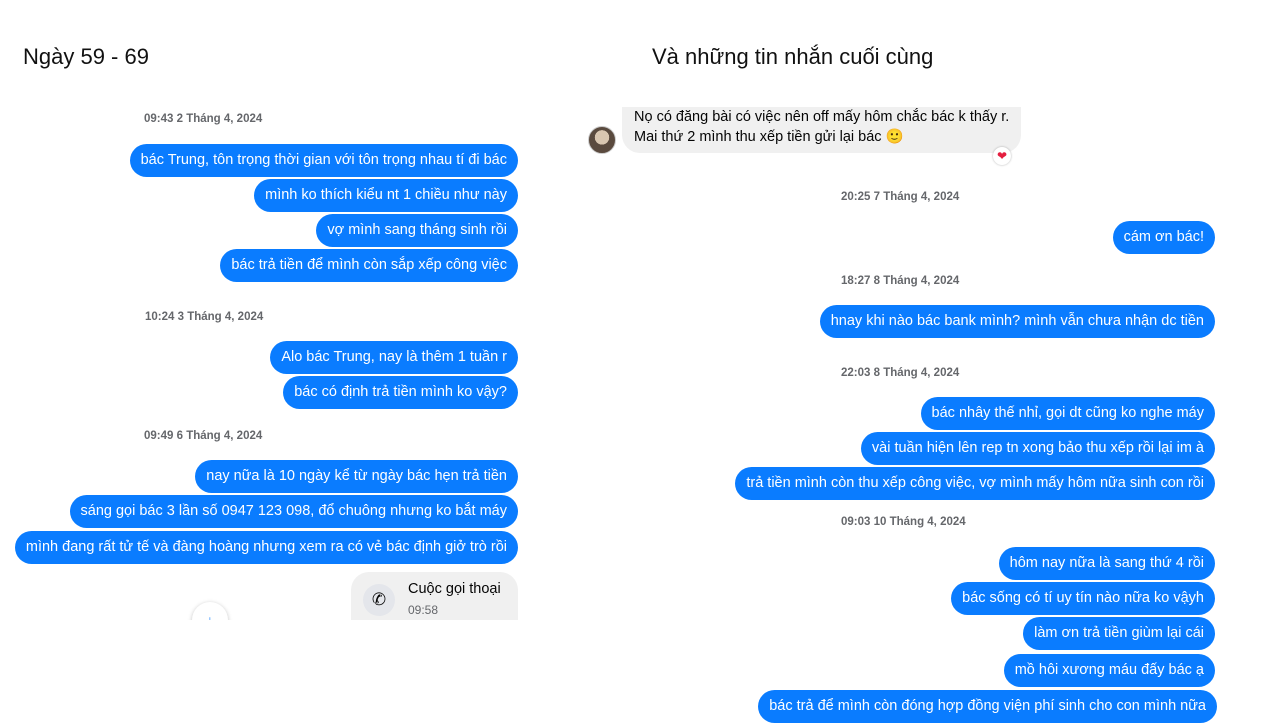 The image size is (1266, 723). Describe the element at coordinates (423, 610) in the screenshot. I see `call-time: 09:58` at that location.